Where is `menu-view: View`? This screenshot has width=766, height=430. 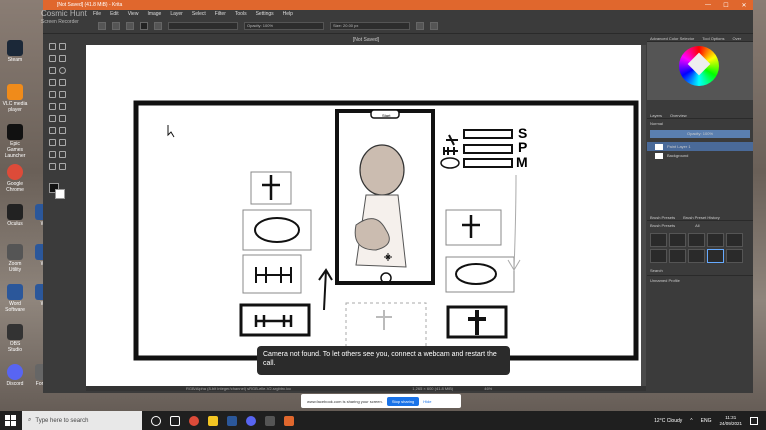
menu-view: View is located at coordinates (133, 14).